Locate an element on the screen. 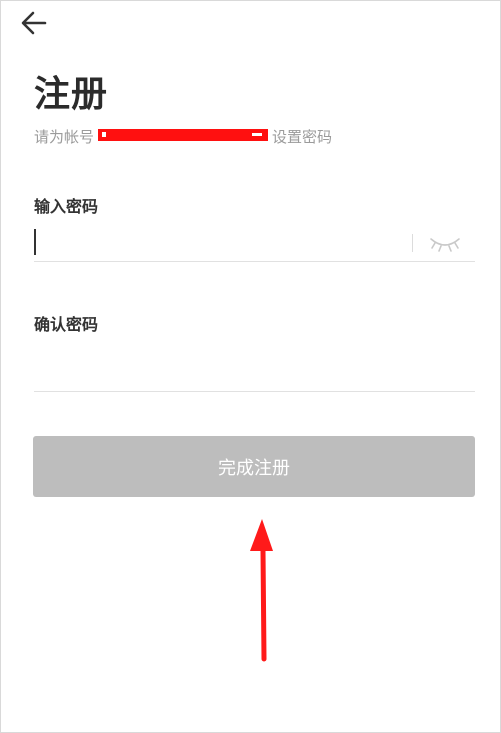 The height and width of the screenshot is (733, 501). password-input is located at coordinates (254, 242).